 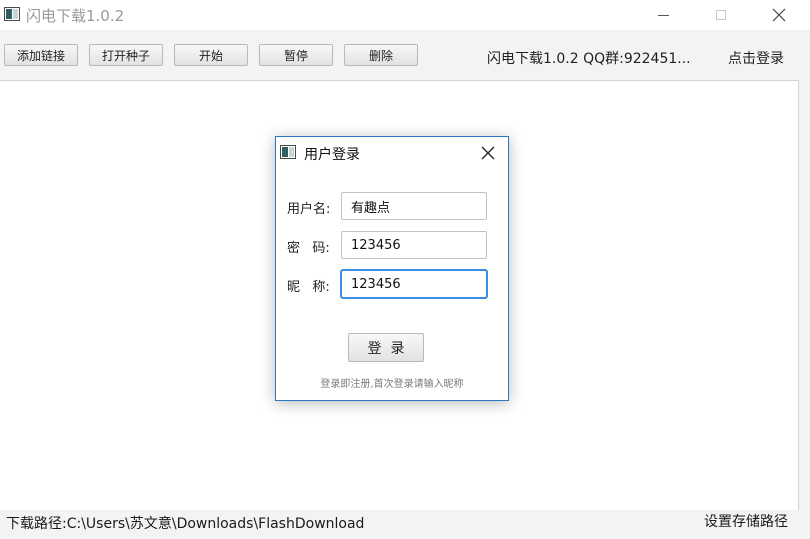 I want to click on add-link-button: 添加链接, so click(x=41, y=55).